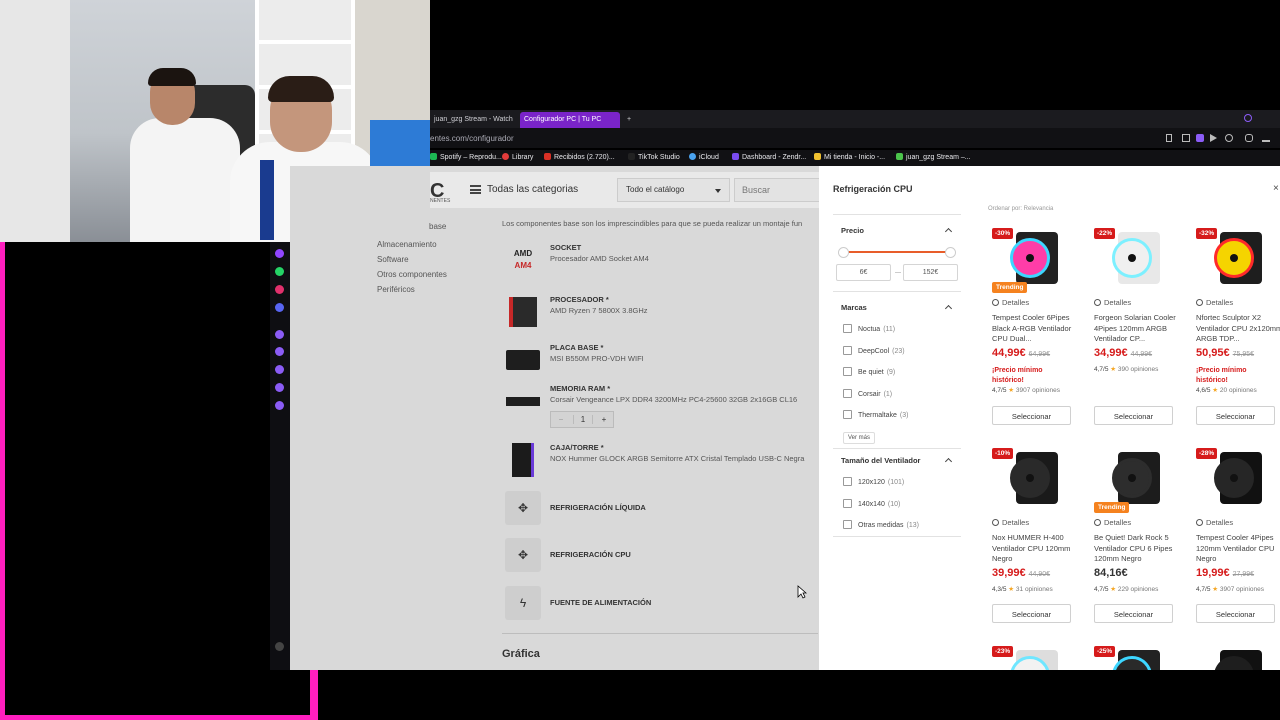 Image resolution: width=1280 pixels, height=720 pixels. I want to click on price-slider, so click(897, 252).